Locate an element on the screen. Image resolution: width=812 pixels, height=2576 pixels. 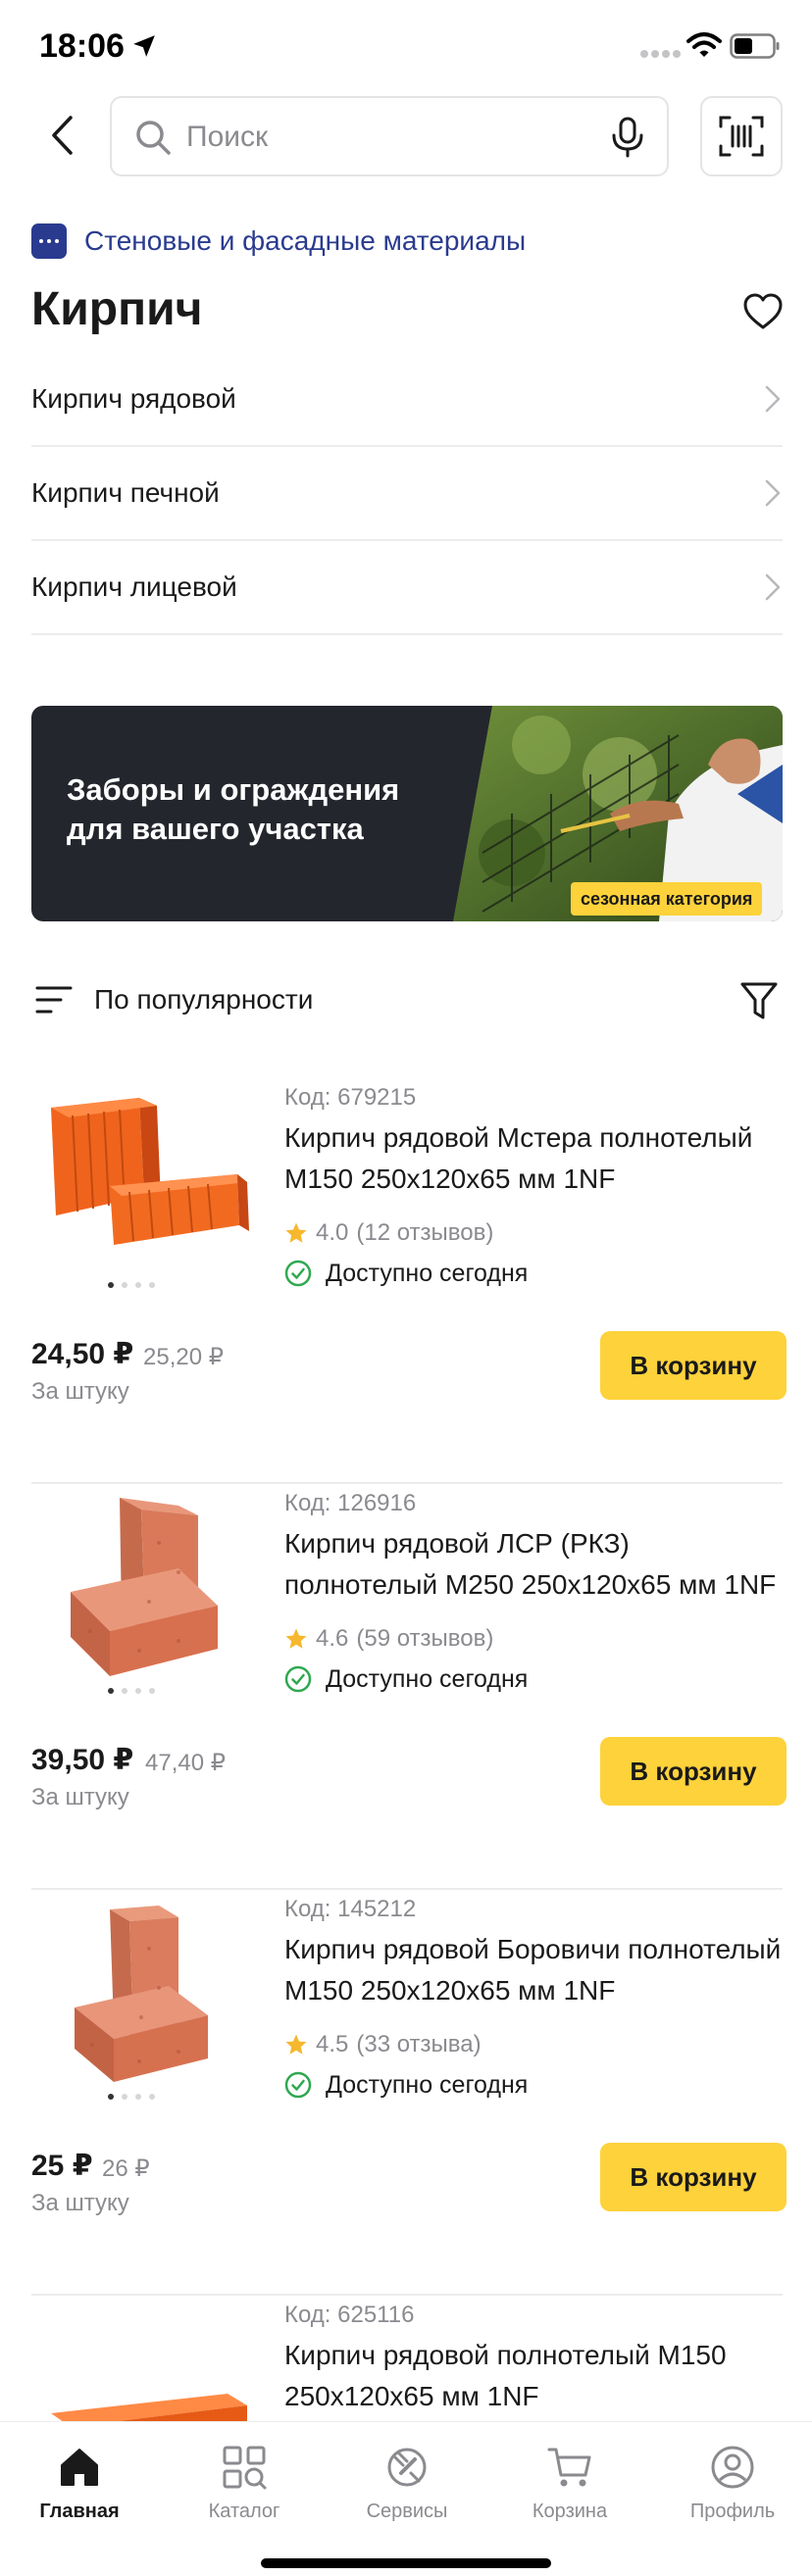
favorite-heart-icon is located at coordinates (763, 311).